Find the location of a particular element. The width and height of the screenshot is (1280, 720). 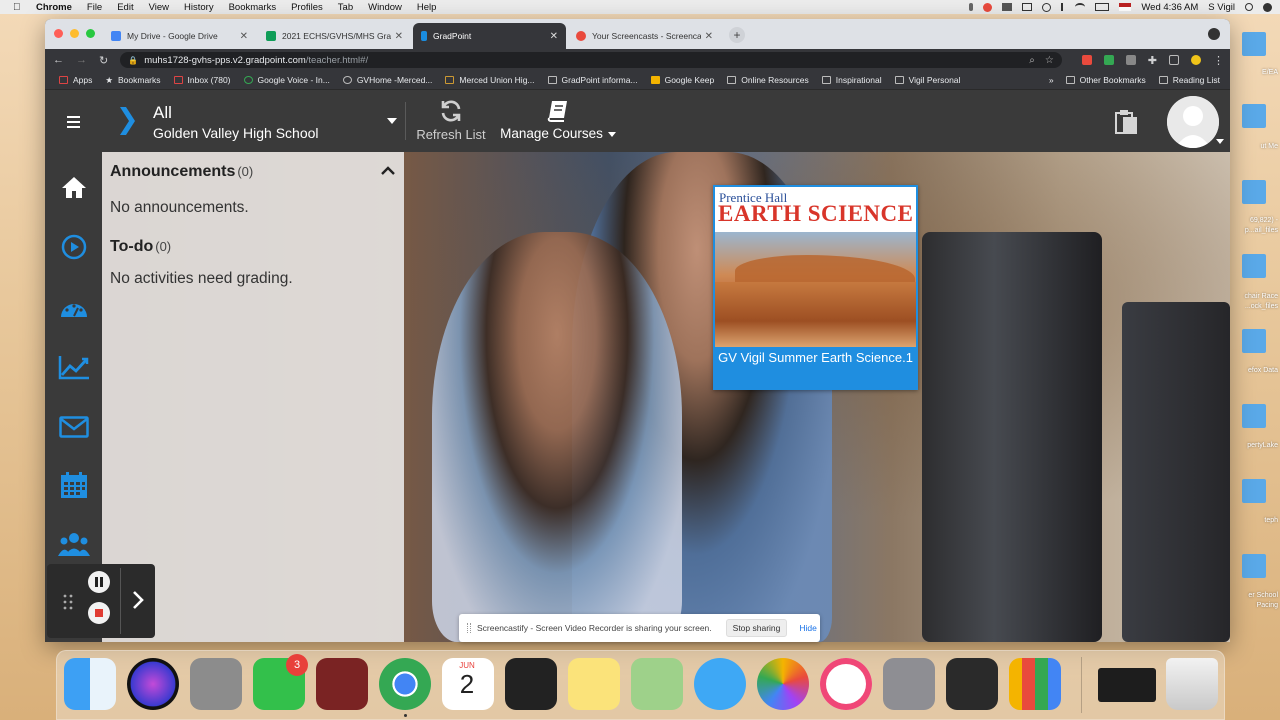

wifi-icon is located at coordinates (1080, 7).